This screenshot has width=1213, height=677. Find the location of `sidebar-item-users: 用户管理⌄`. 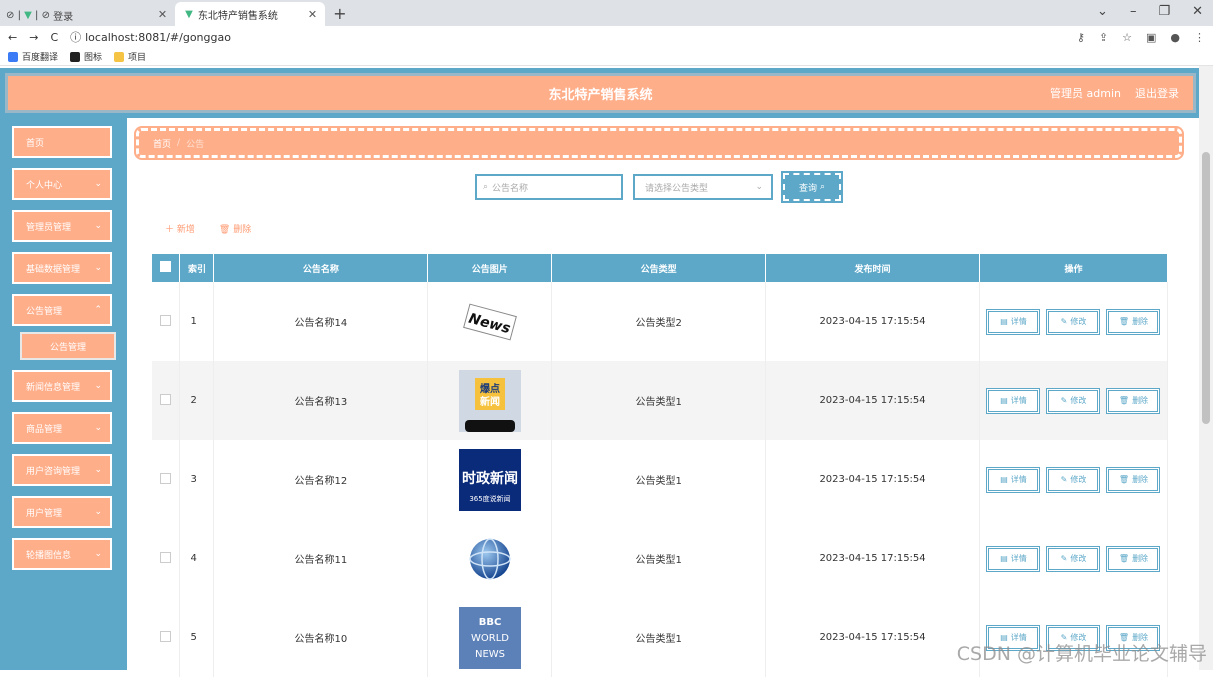

sidebar-item-users: 用户管理⌄ is located at coordinates (62, 512).